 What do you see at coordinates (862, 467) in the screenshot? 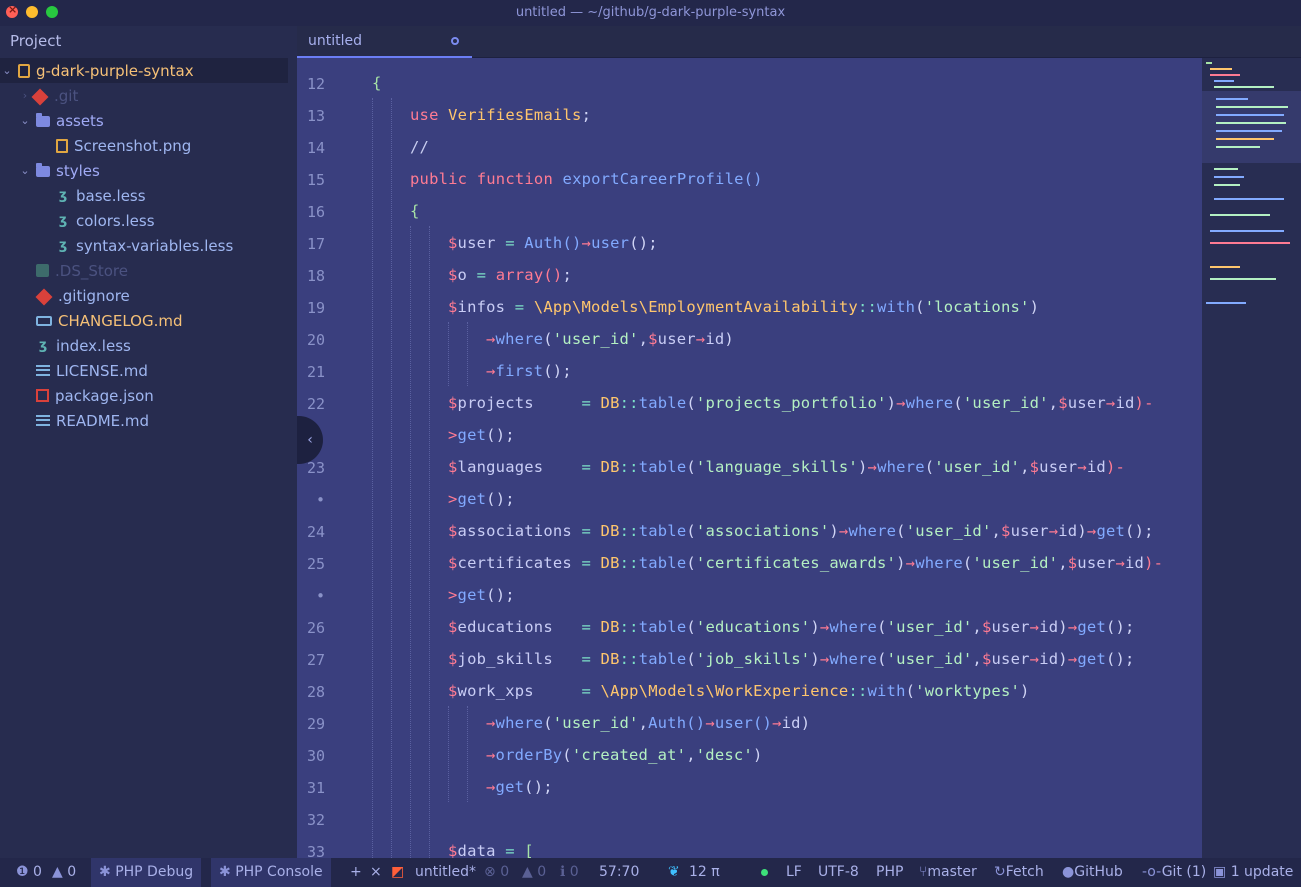
I see `code-token: )` at bounding box center [862, 467].